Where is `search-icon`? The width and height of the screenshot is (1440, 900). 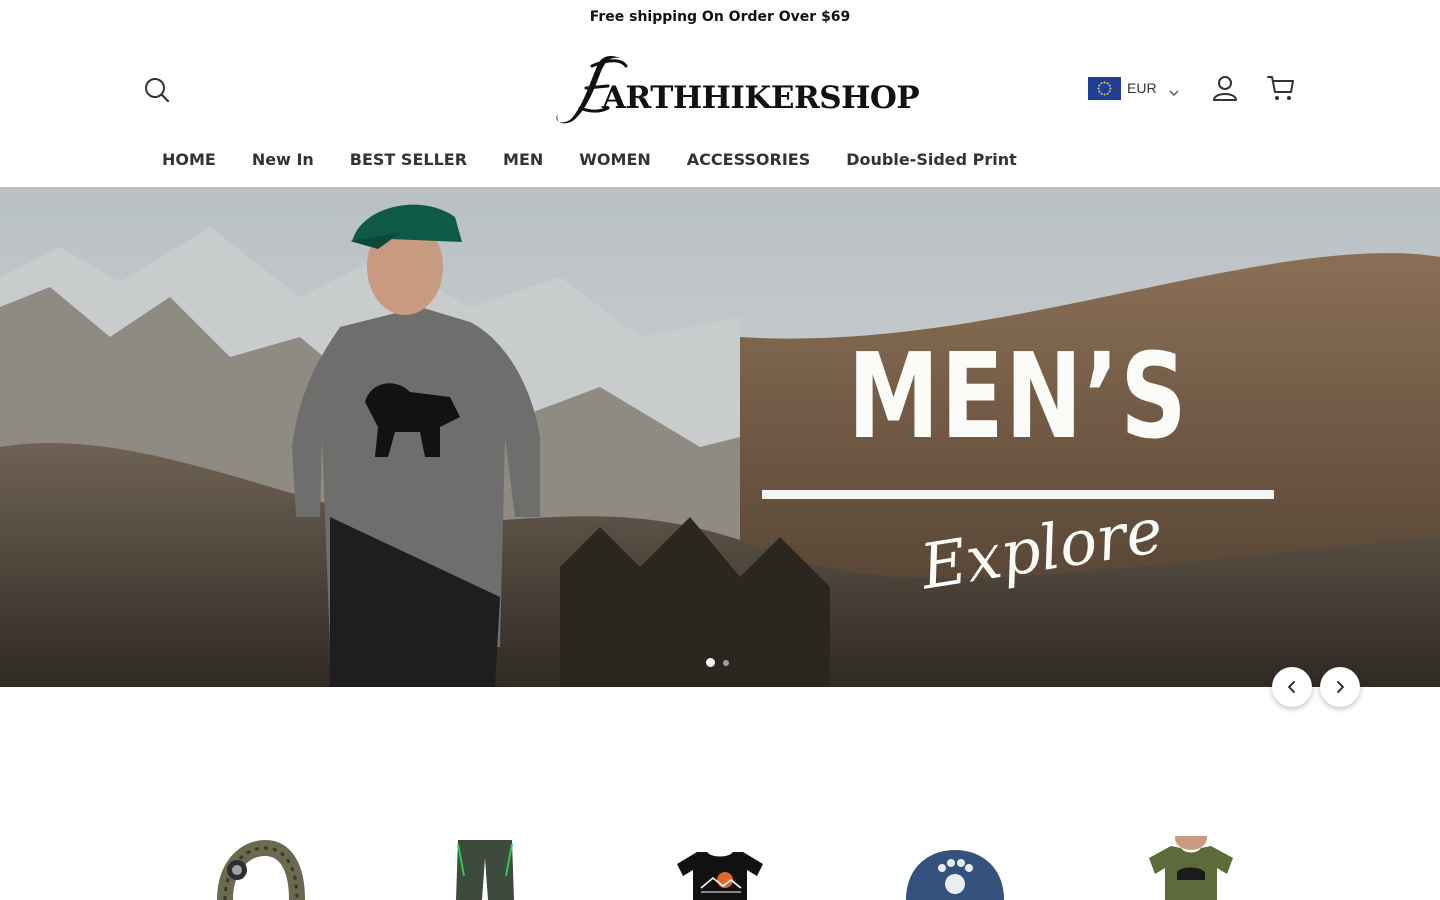
search-icon is located at coordinates (157, 90).